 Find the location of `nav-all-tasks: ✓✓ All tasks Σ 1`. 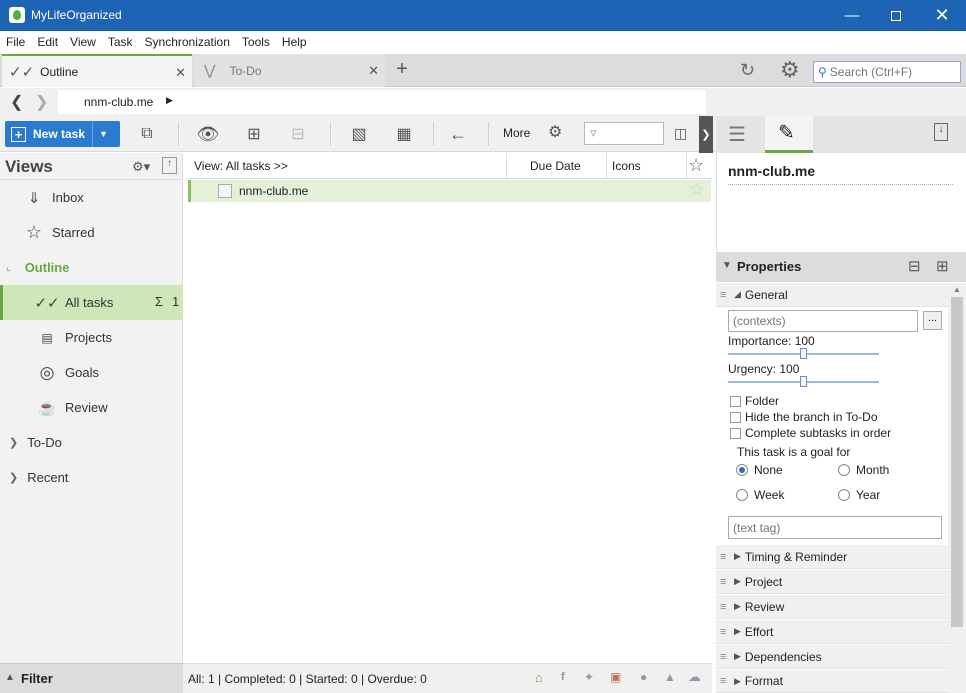

nav-all-tasks: ✓✓ All tasks Σ 1 is located at coordinates (91, 302).